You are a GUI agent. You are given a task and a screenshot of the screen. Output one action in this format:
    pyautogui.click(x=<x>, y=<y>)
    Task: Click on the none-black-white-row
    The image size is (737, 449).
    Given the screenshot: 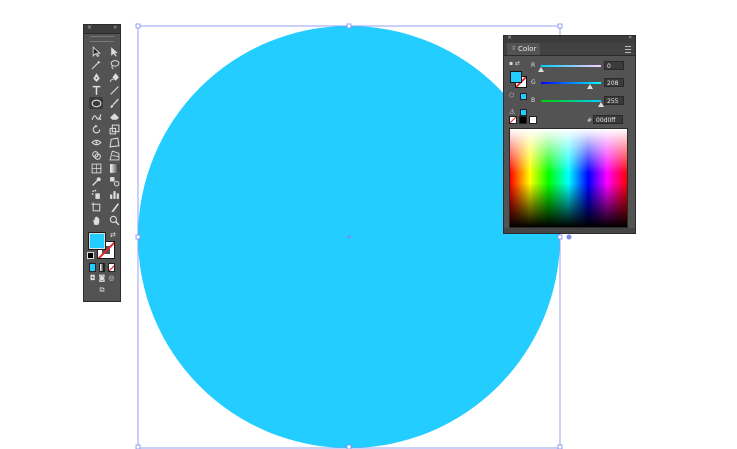 What is the action you would take?
    pyautogui.click(x=523, y=120)
    